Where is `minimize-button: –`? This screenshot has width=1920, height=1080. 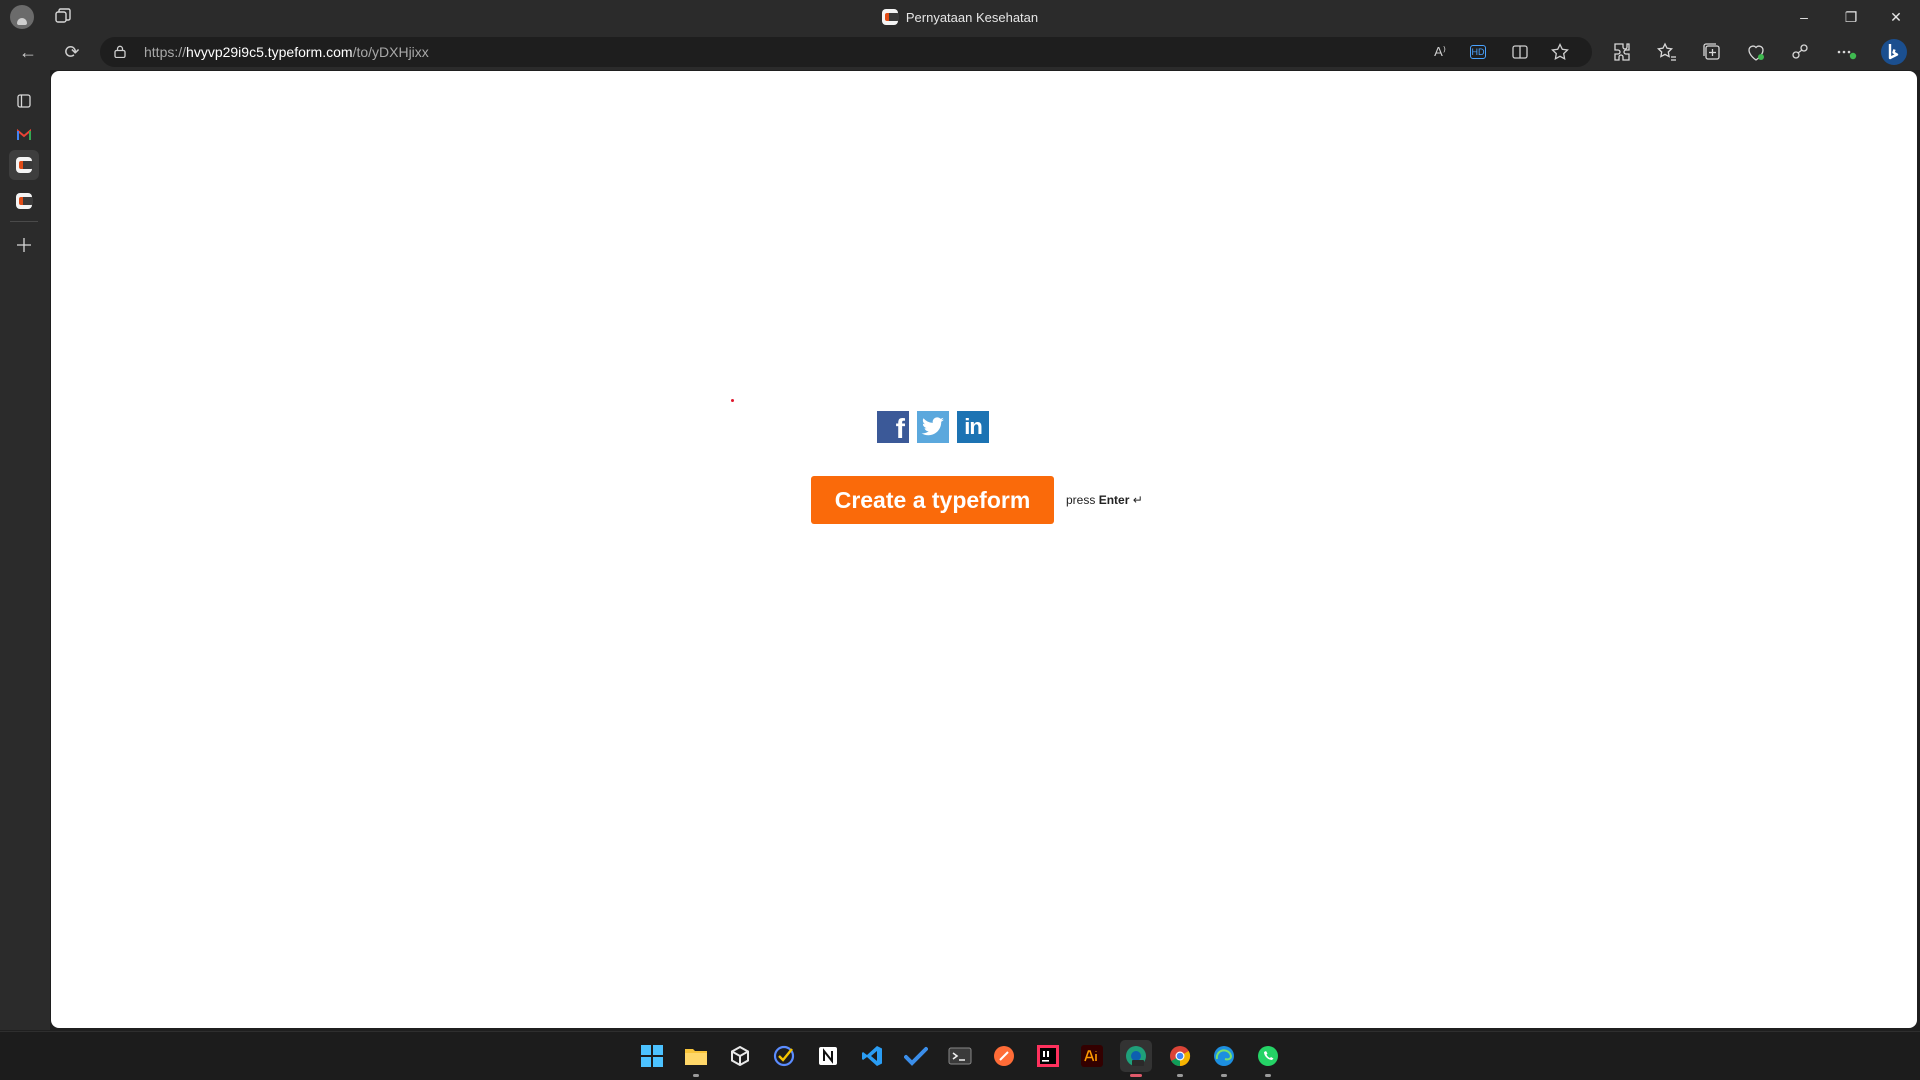
minimize-button: – is located at coordinates (1804, 17).